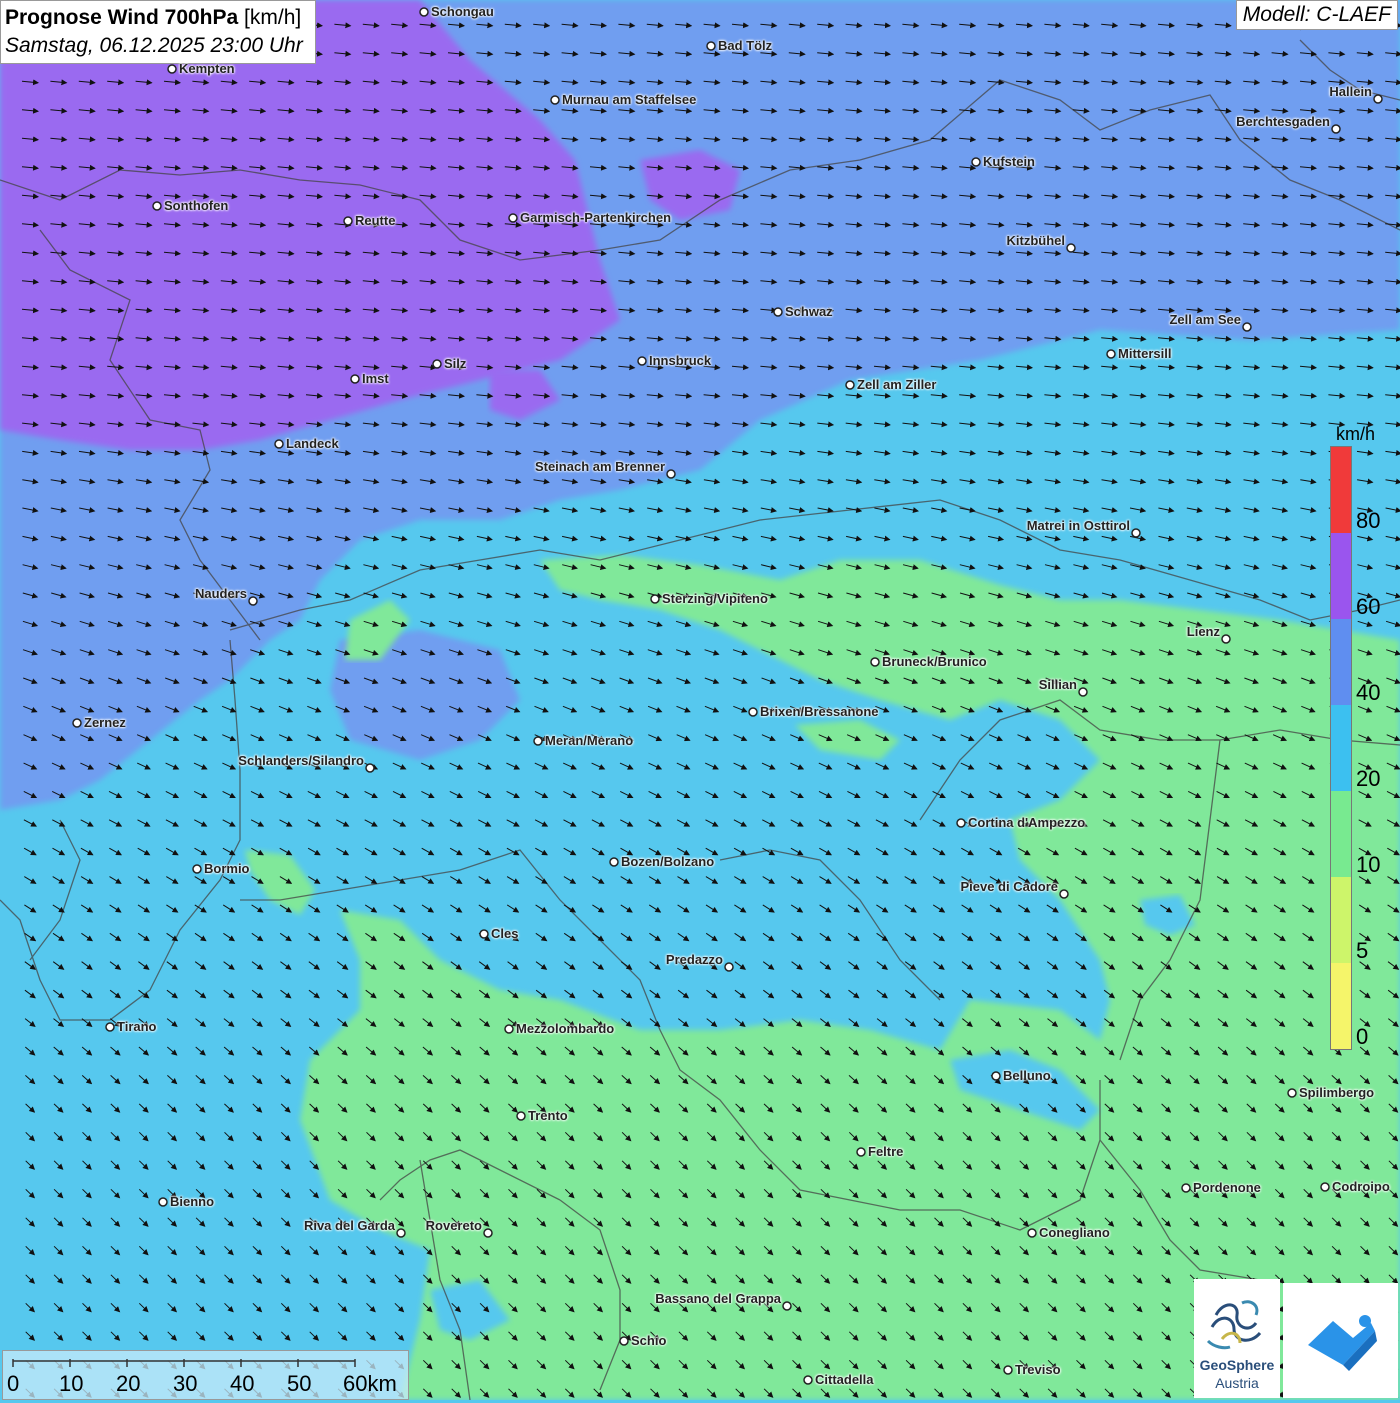 The width and height of the screenshot is (1400, 1403). What do you see at coordinates (600, 466) in the screenshot?
I see `city-label: Steinach am Brenner` at bounding box center [600, 466].